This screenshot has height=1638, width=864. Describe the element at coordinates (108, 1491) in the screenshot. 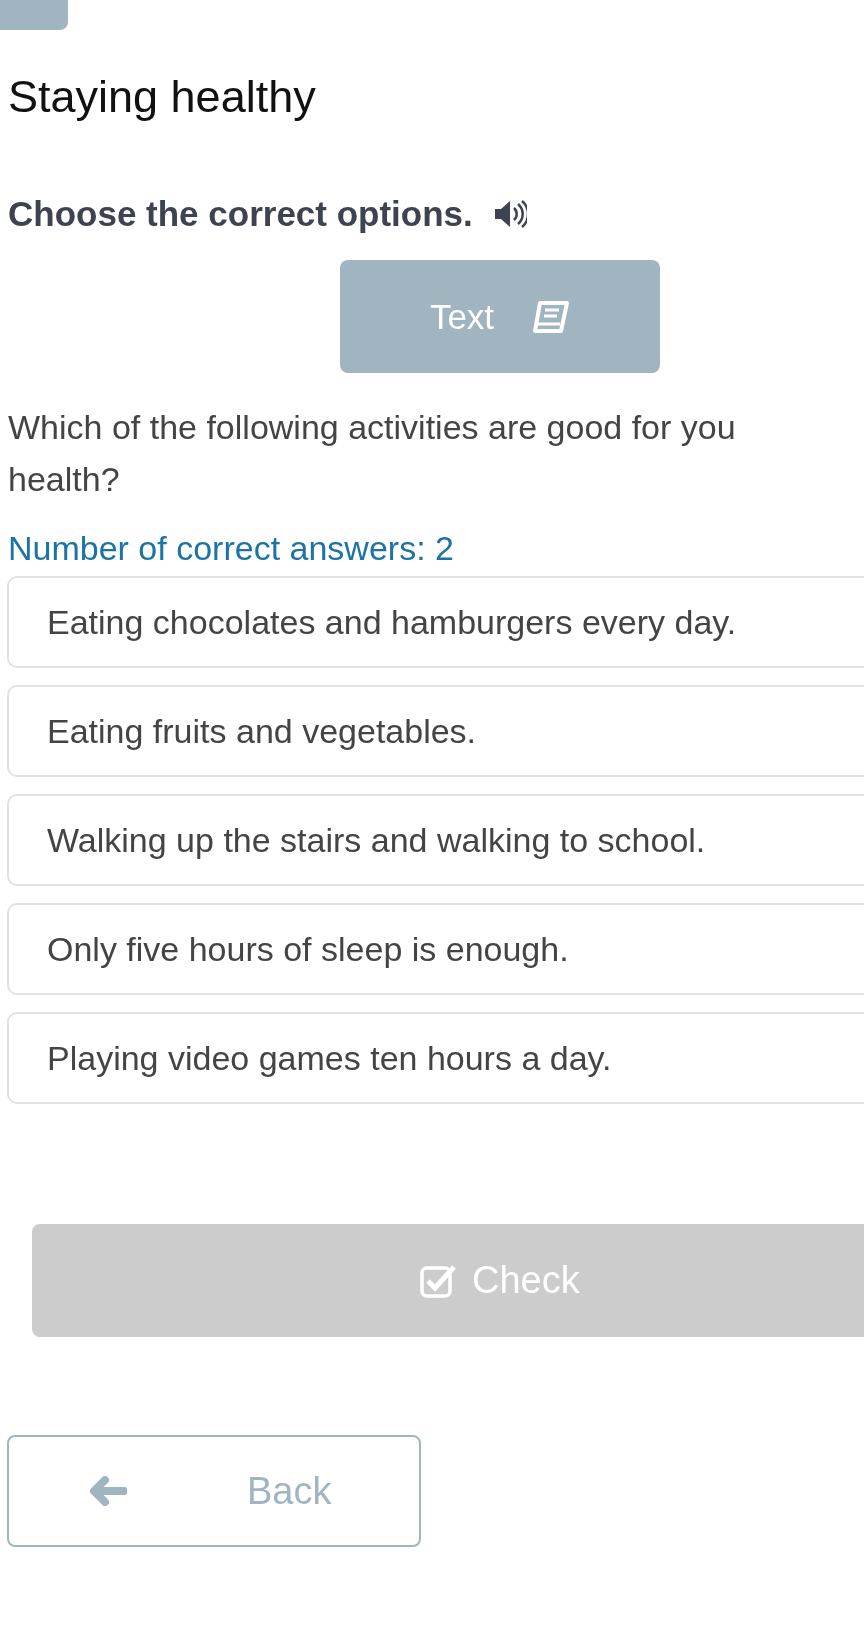

I see `arrow-left-icon` at that location.